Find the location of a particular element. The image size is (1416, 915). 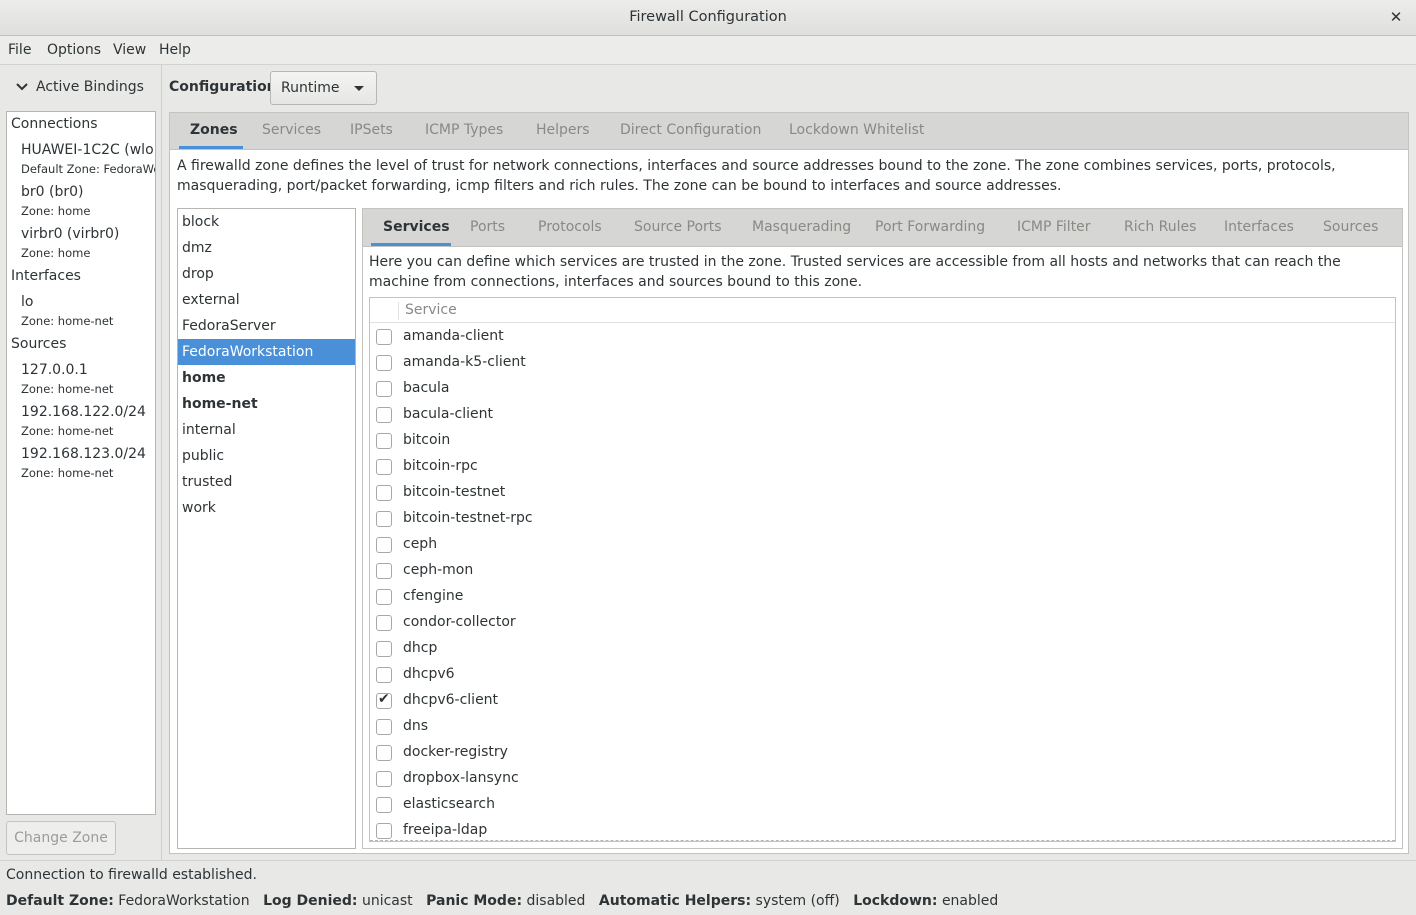

service-name: cfengine is located at coordinates (433, 596).